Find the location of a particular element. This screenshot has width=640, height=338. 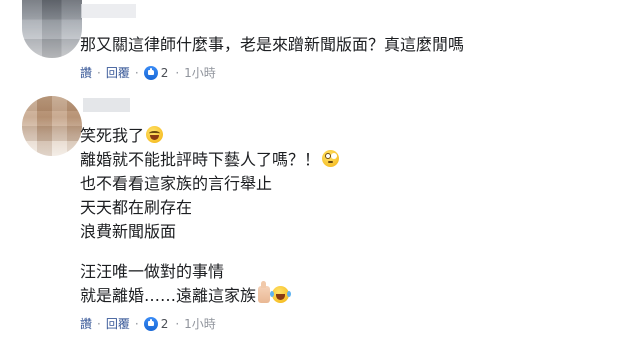

comment-text-line: 笑死我了 is located at coordinates (122, 136).